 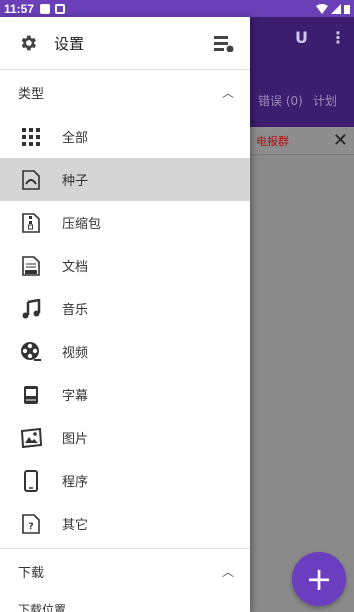 I want to click on film-reel-icon, so click(x=31, y=352).